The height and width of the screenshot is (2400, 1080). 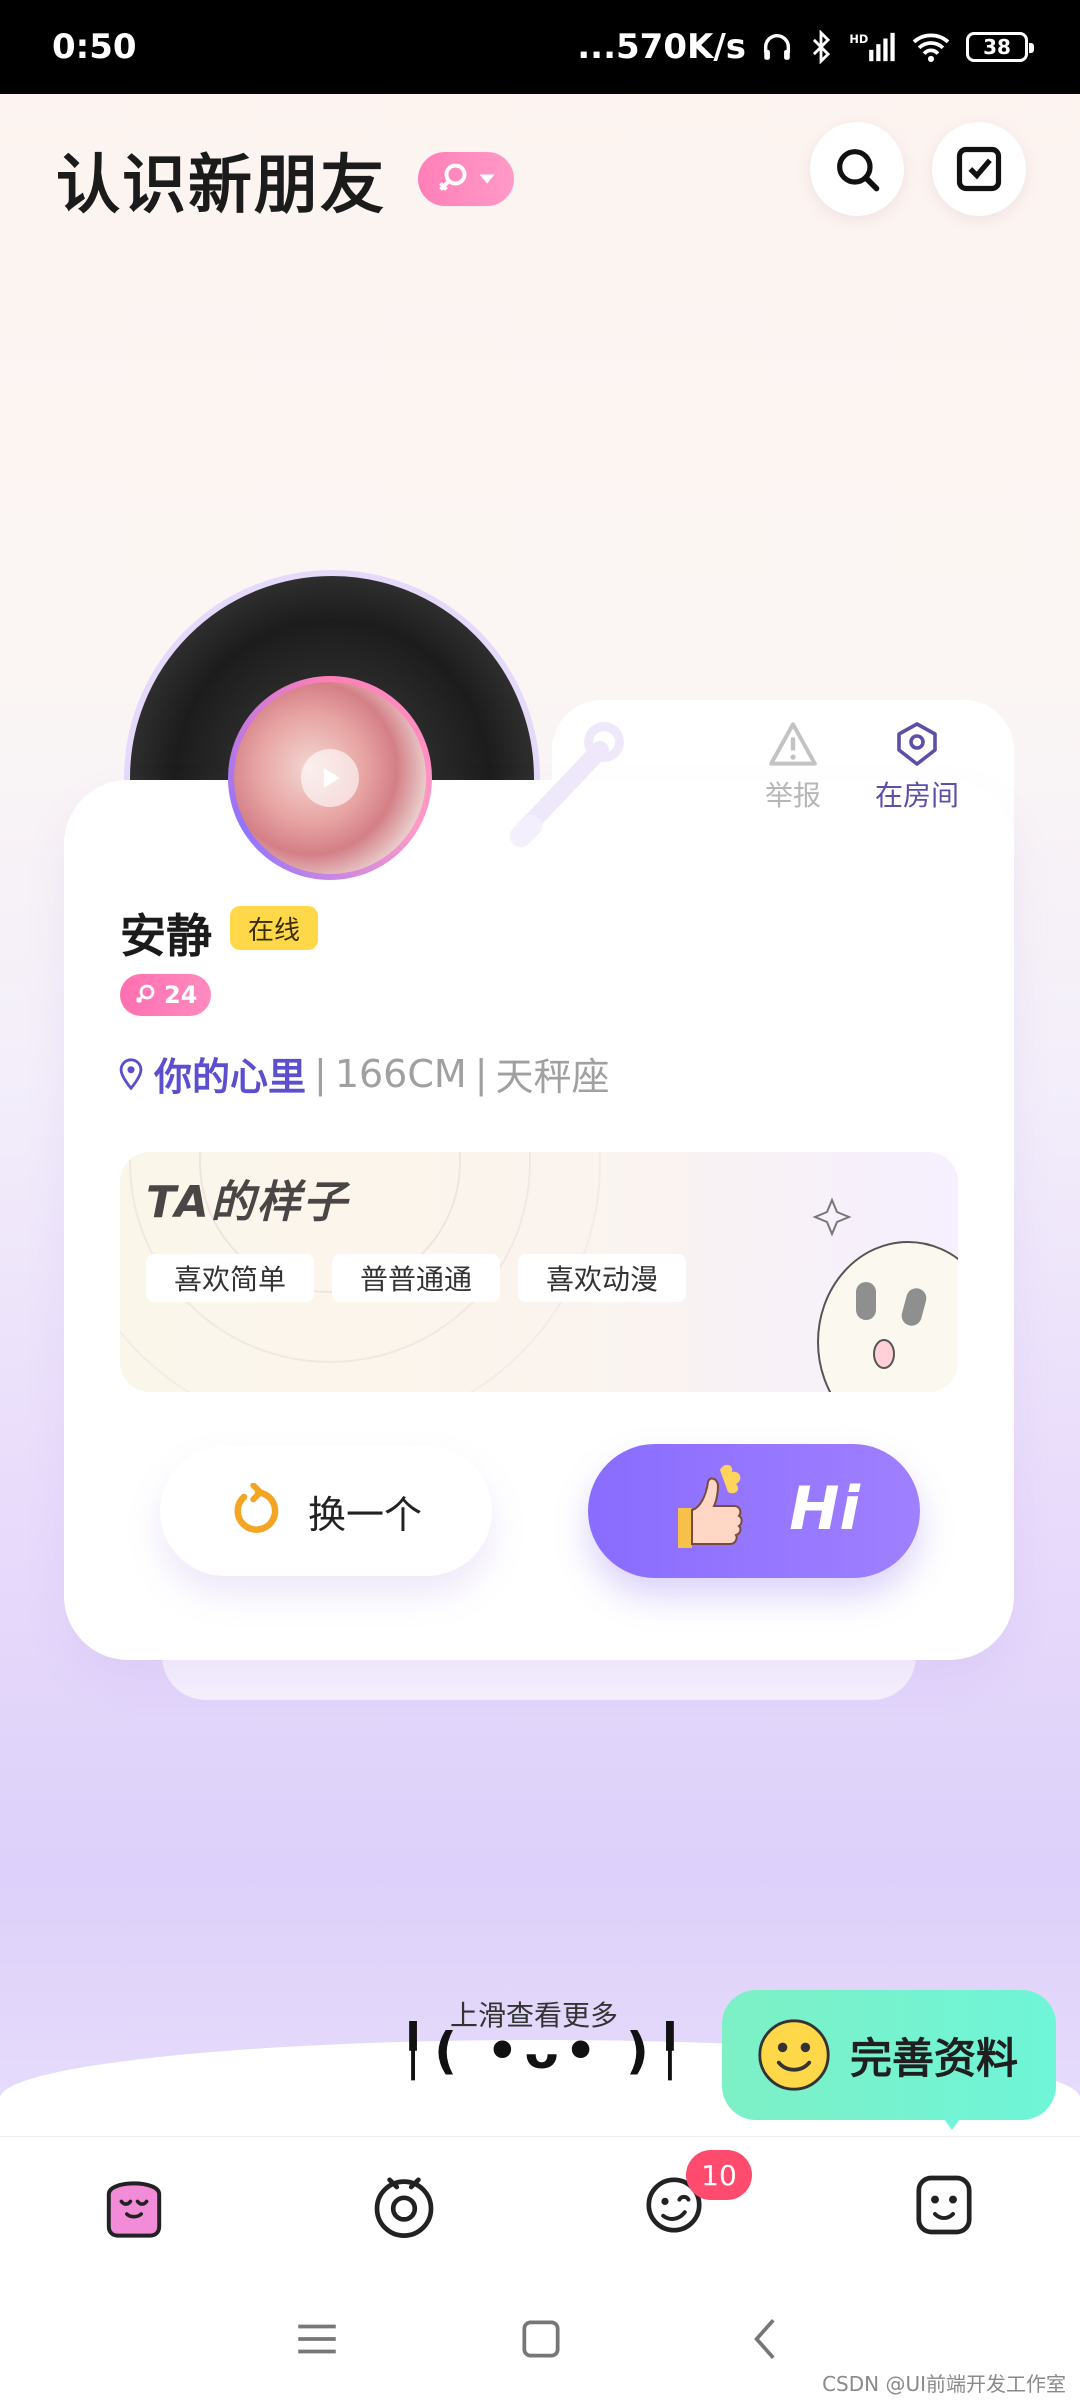 I want to click on page-title: 认识新朋友, so click(x=221, y=186).